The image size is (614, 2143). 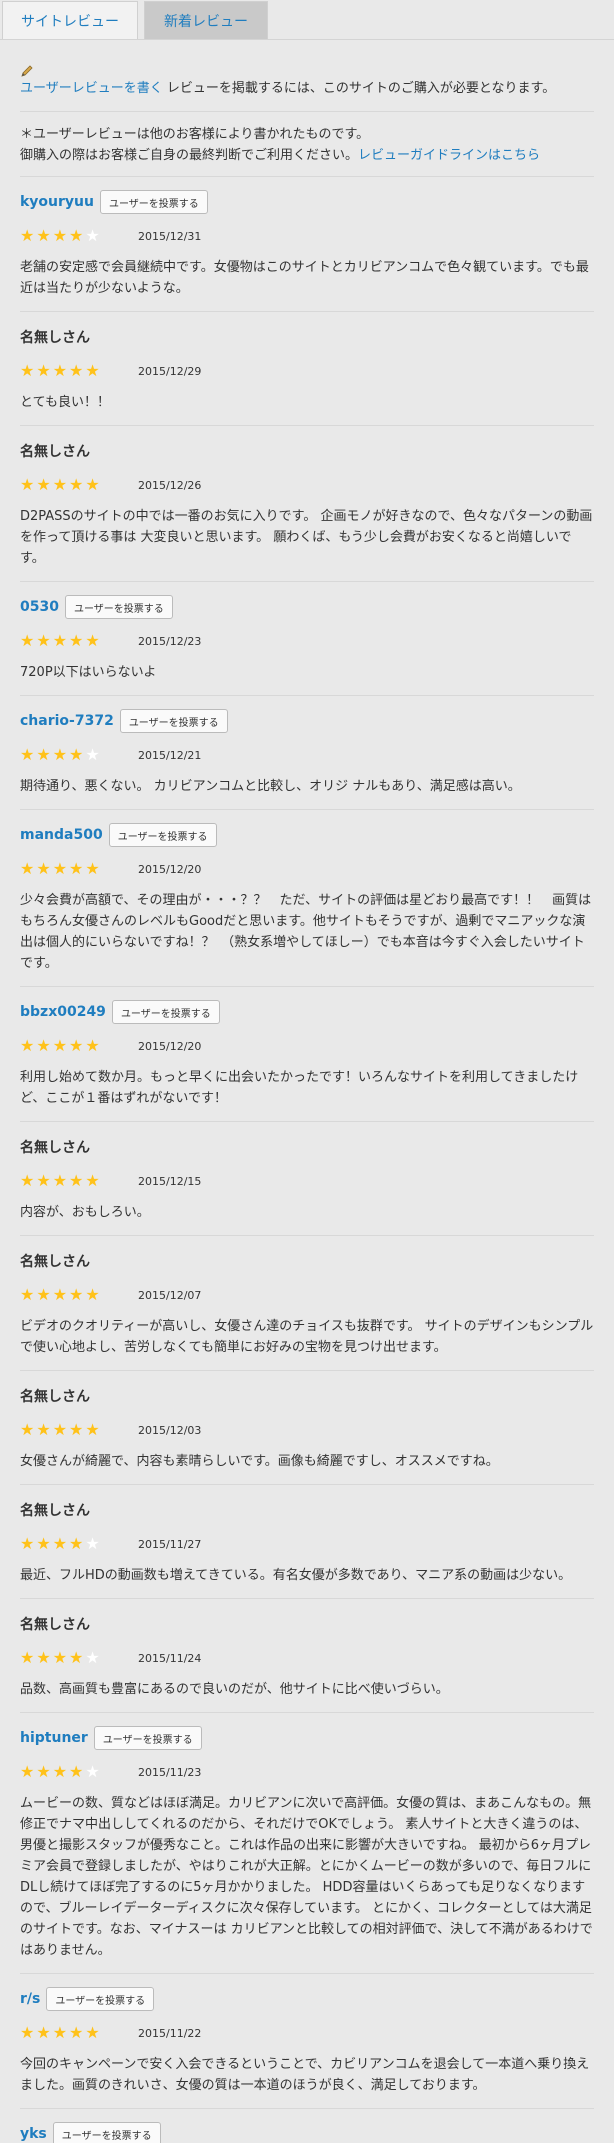 What do you see at coordinates (234, 1689) in the screenshot?
I see `review-text: 品数、高画質も豊富にあるので良いのだが、他サイトに比べ使いづらい。` at bounding box center [234, 1689].